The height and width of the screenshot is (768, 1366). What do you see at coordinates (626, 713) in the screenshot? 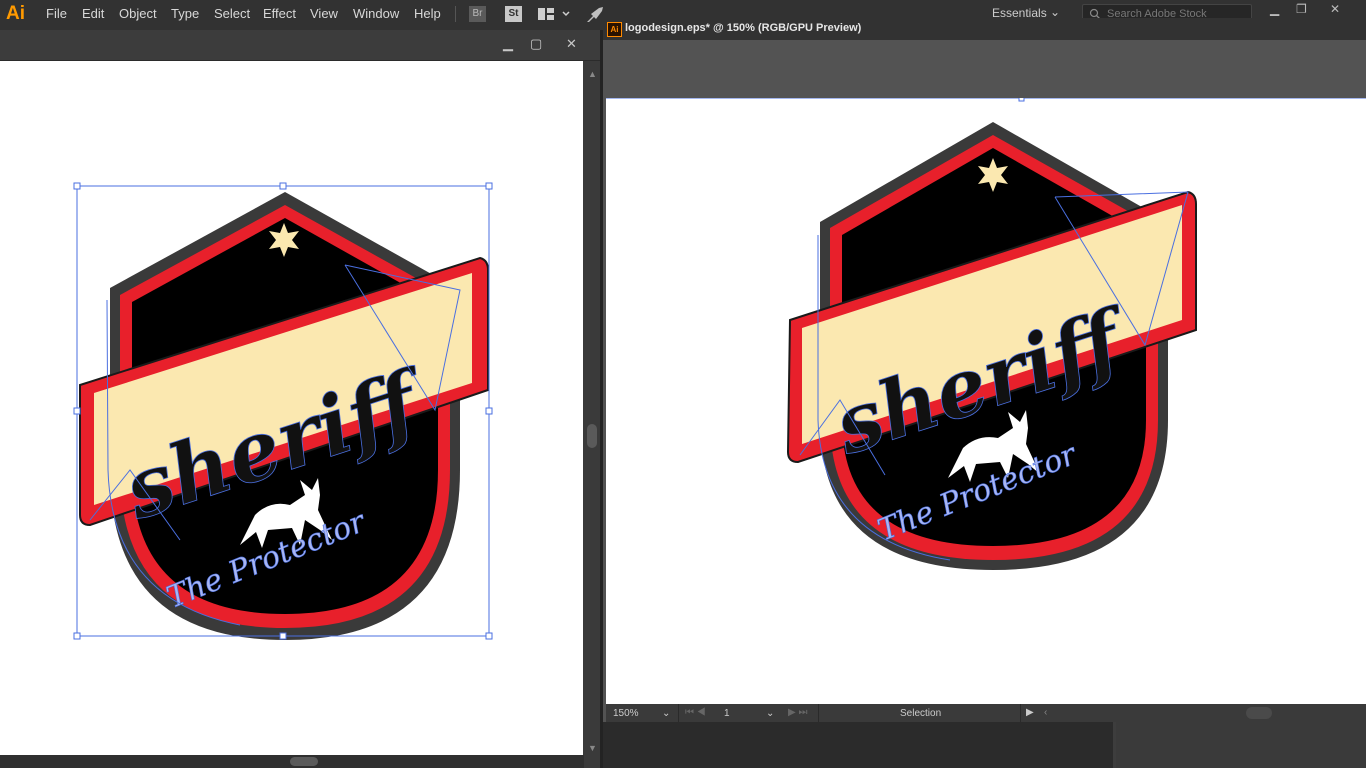
I see `zoom-level: 150%` at bounding box center [626, 713].